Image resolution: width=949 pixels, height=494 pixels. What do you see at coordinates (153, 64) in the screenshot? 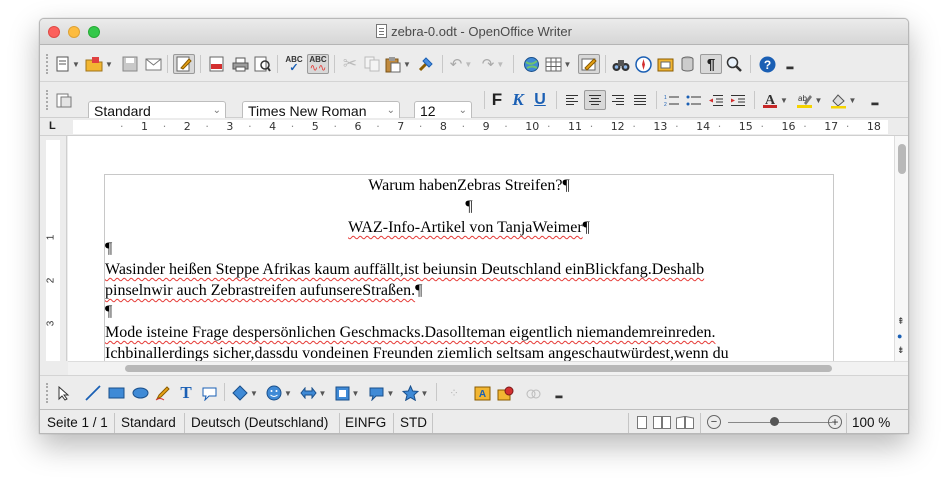
I see `email-icon` at bounding box center [153, 64].